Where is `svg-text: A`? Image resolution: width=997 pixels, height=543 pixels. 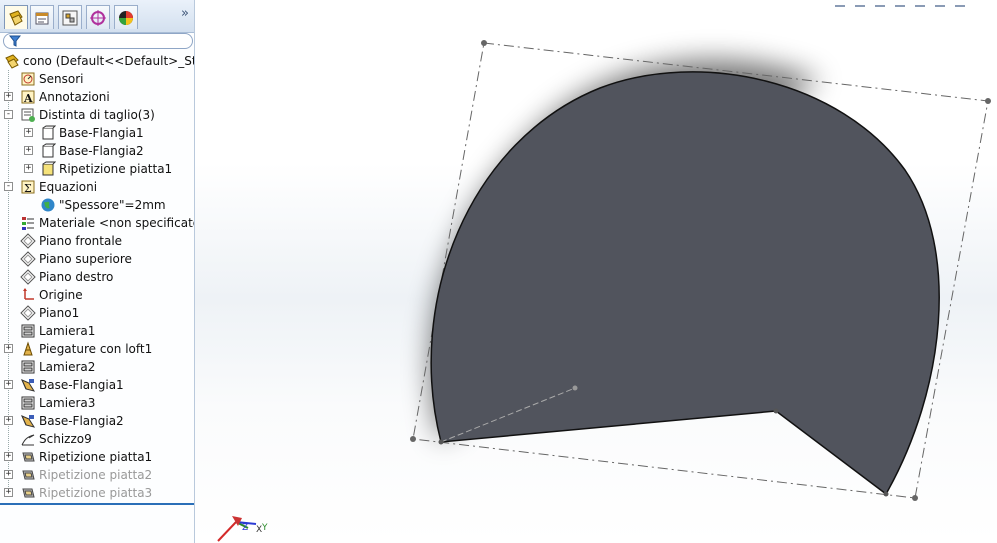 svg-text: A is located at coordinates (28, 98).